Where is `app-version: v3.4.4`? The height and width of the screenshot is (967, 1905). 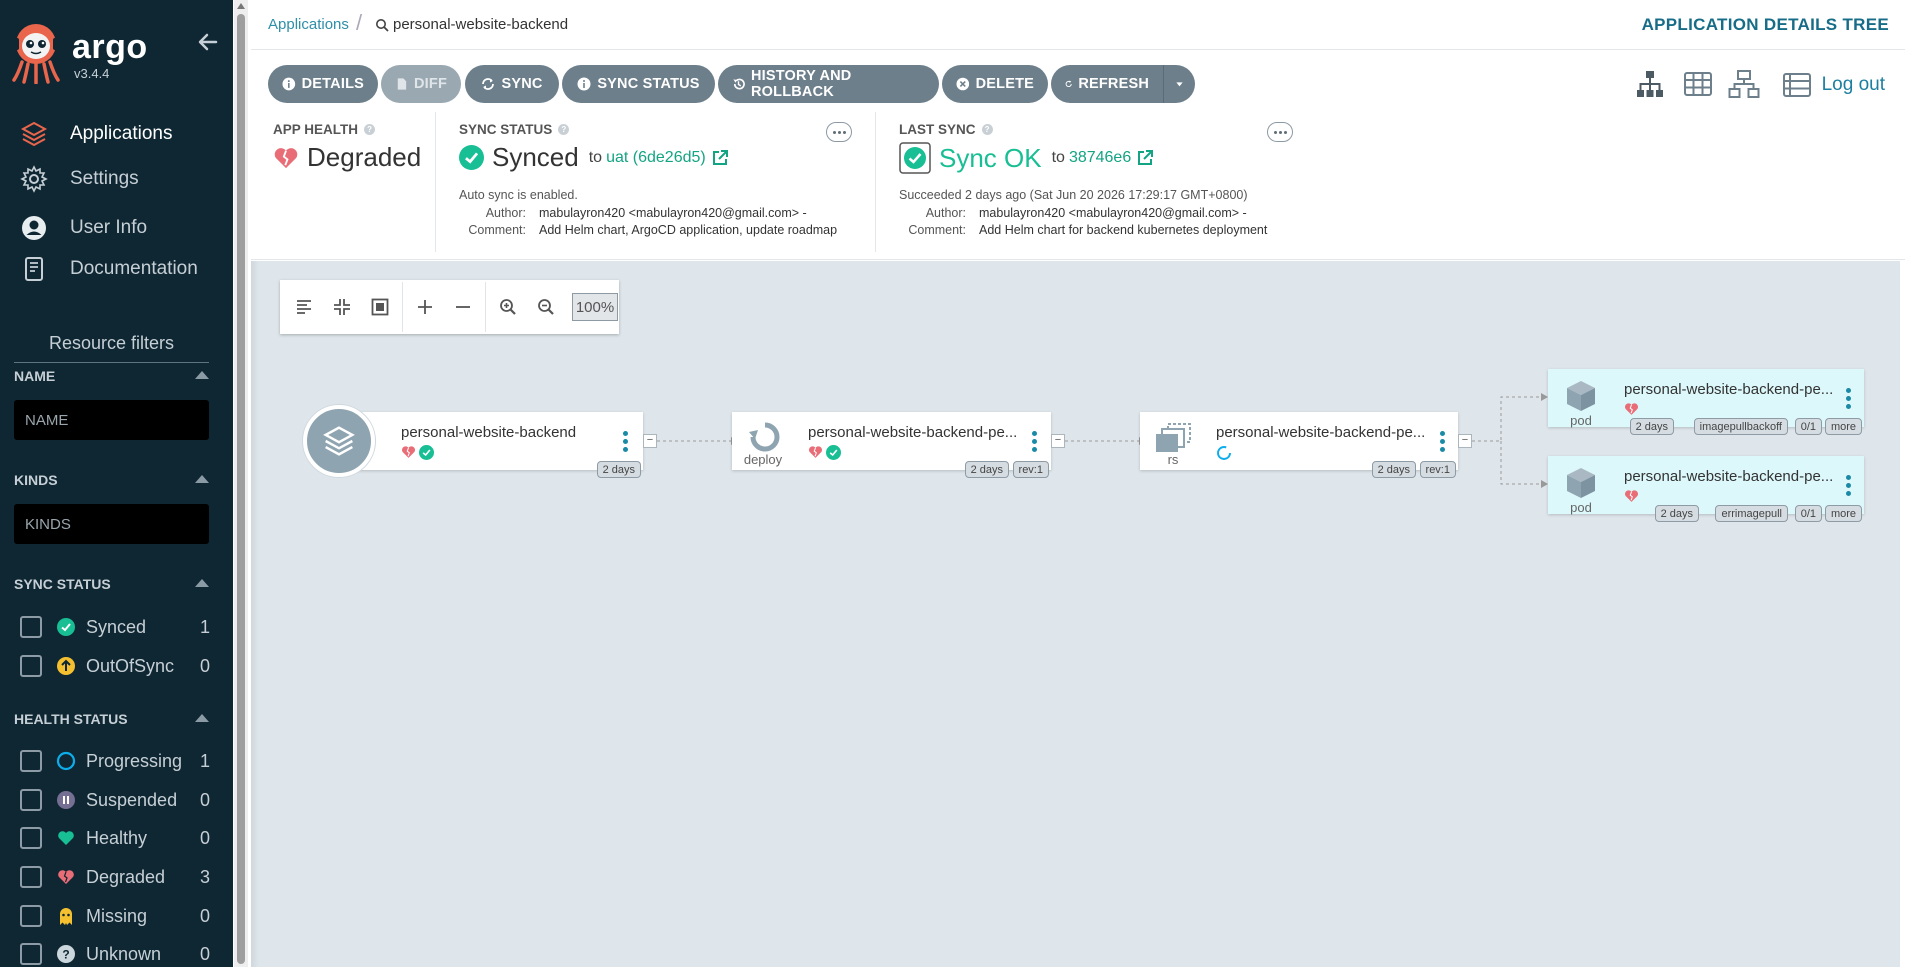 app-version: v3.4.4 is located at coordinates (92, 73).